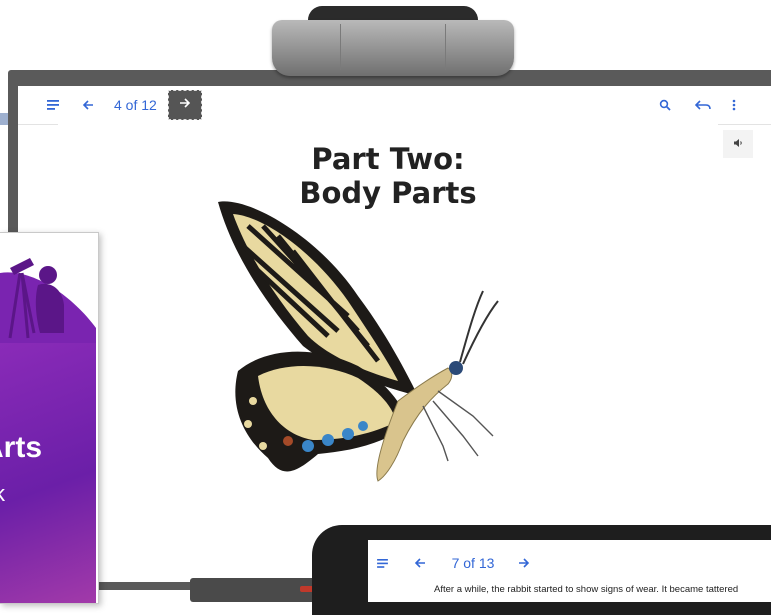 The image size is (771, 615). What do you see at coordinates (388, 159) in the screenshot?
I see `page-title-line1: Part Two:` at bounding box center [388, 159].